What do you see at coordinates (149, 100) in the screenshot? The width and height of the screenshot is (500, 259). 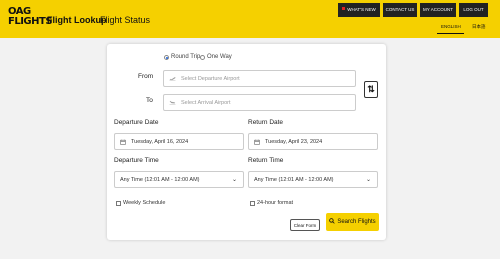 I see `to-label: To` at bounding box center [149, 100].